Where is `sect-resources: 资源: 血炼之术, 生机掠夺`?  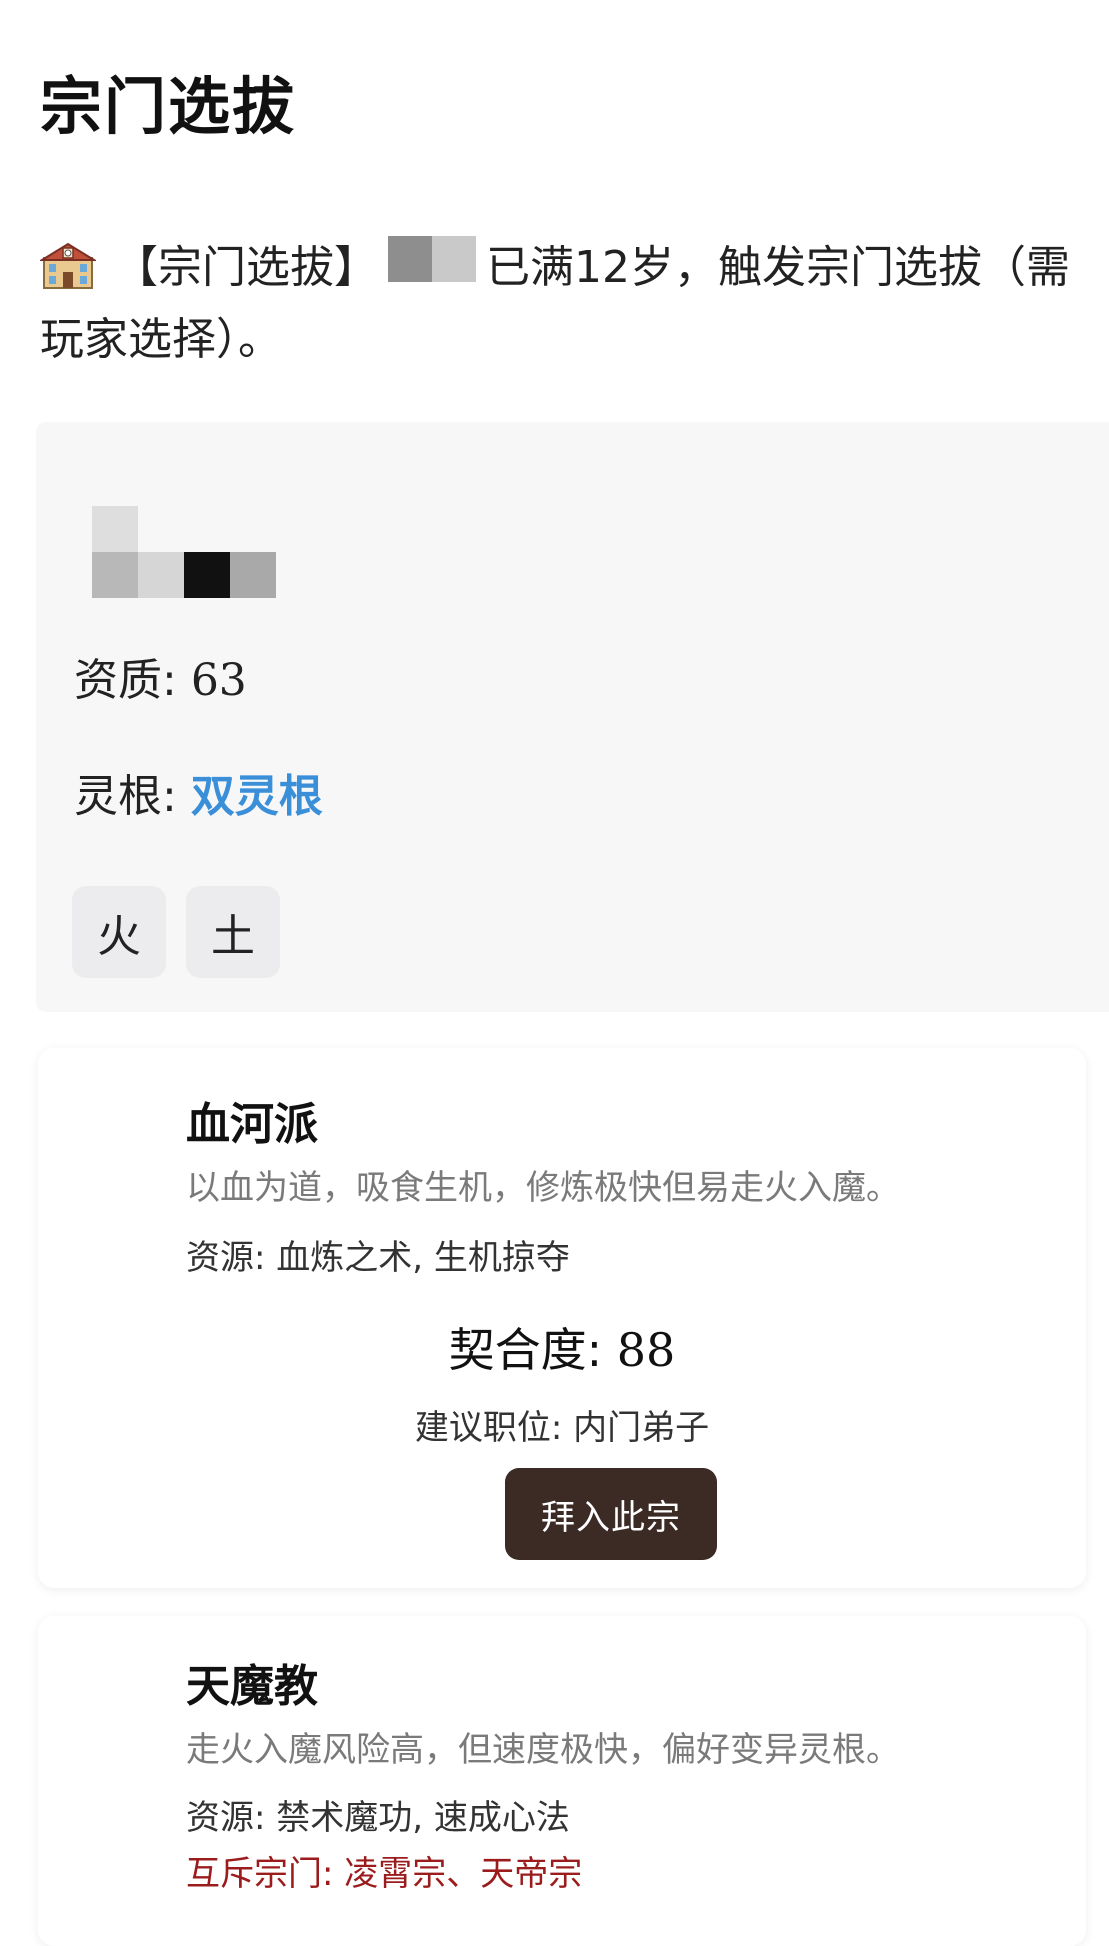 sect-resources: 资源: 血炼之术, 生机掠夺 is located at coordinates (378, 1258).